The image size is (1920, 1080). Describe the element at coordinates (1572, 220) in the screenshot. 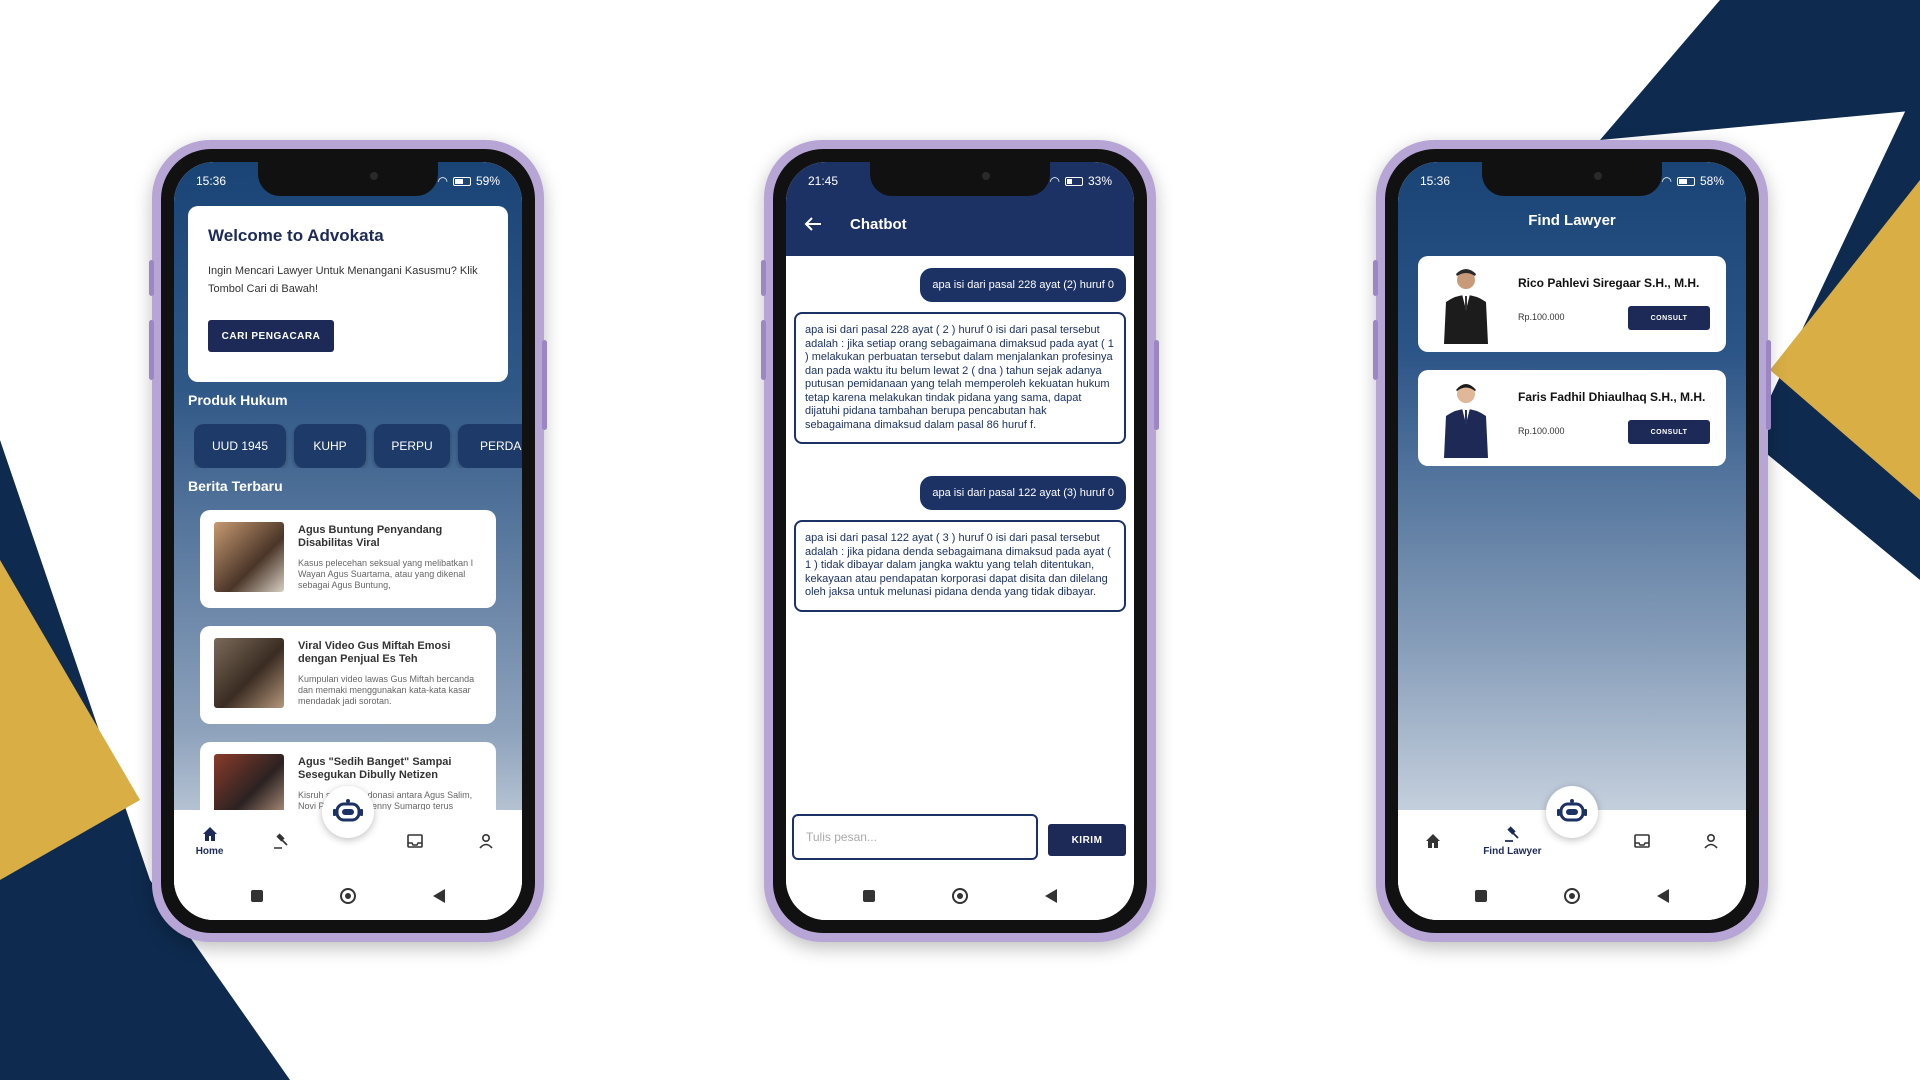

I see `page-title: Find Lawyer` at that location.